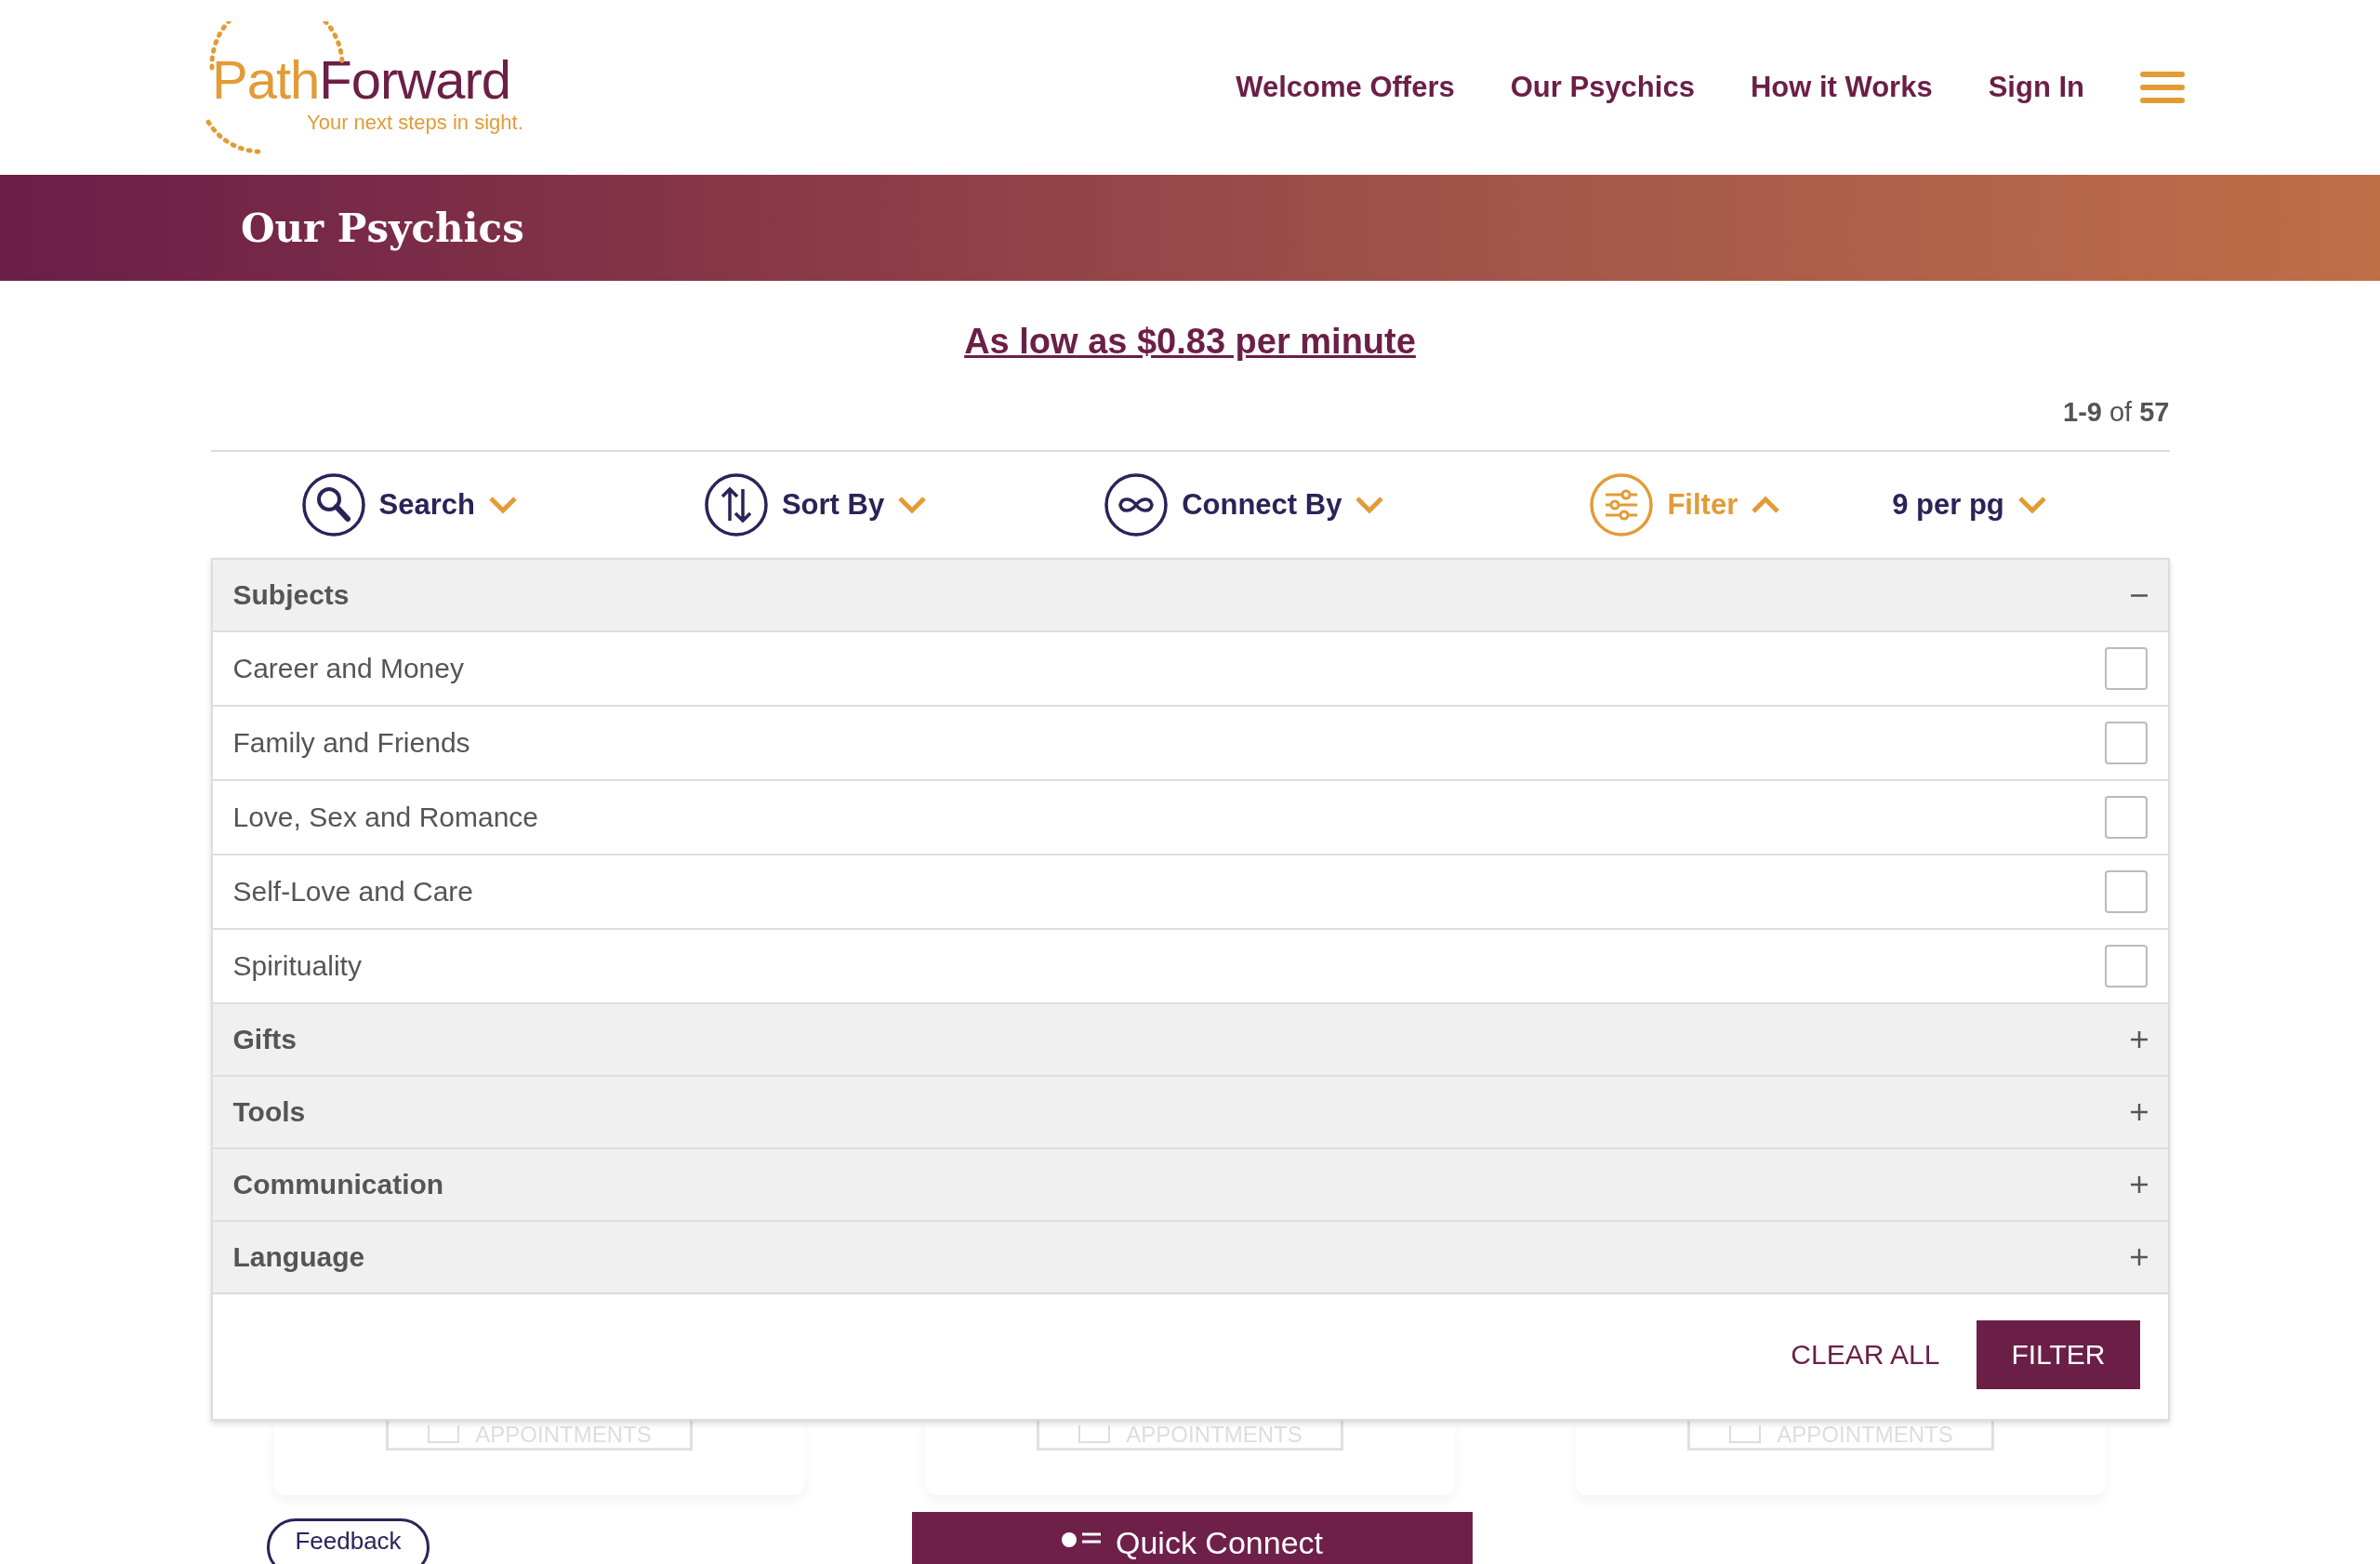 This screenshot has height=1564, width=2380. Describe the element at coordinates (361, 80) in the screenshot. I see `logo-wordmark: PathForward` at that location.